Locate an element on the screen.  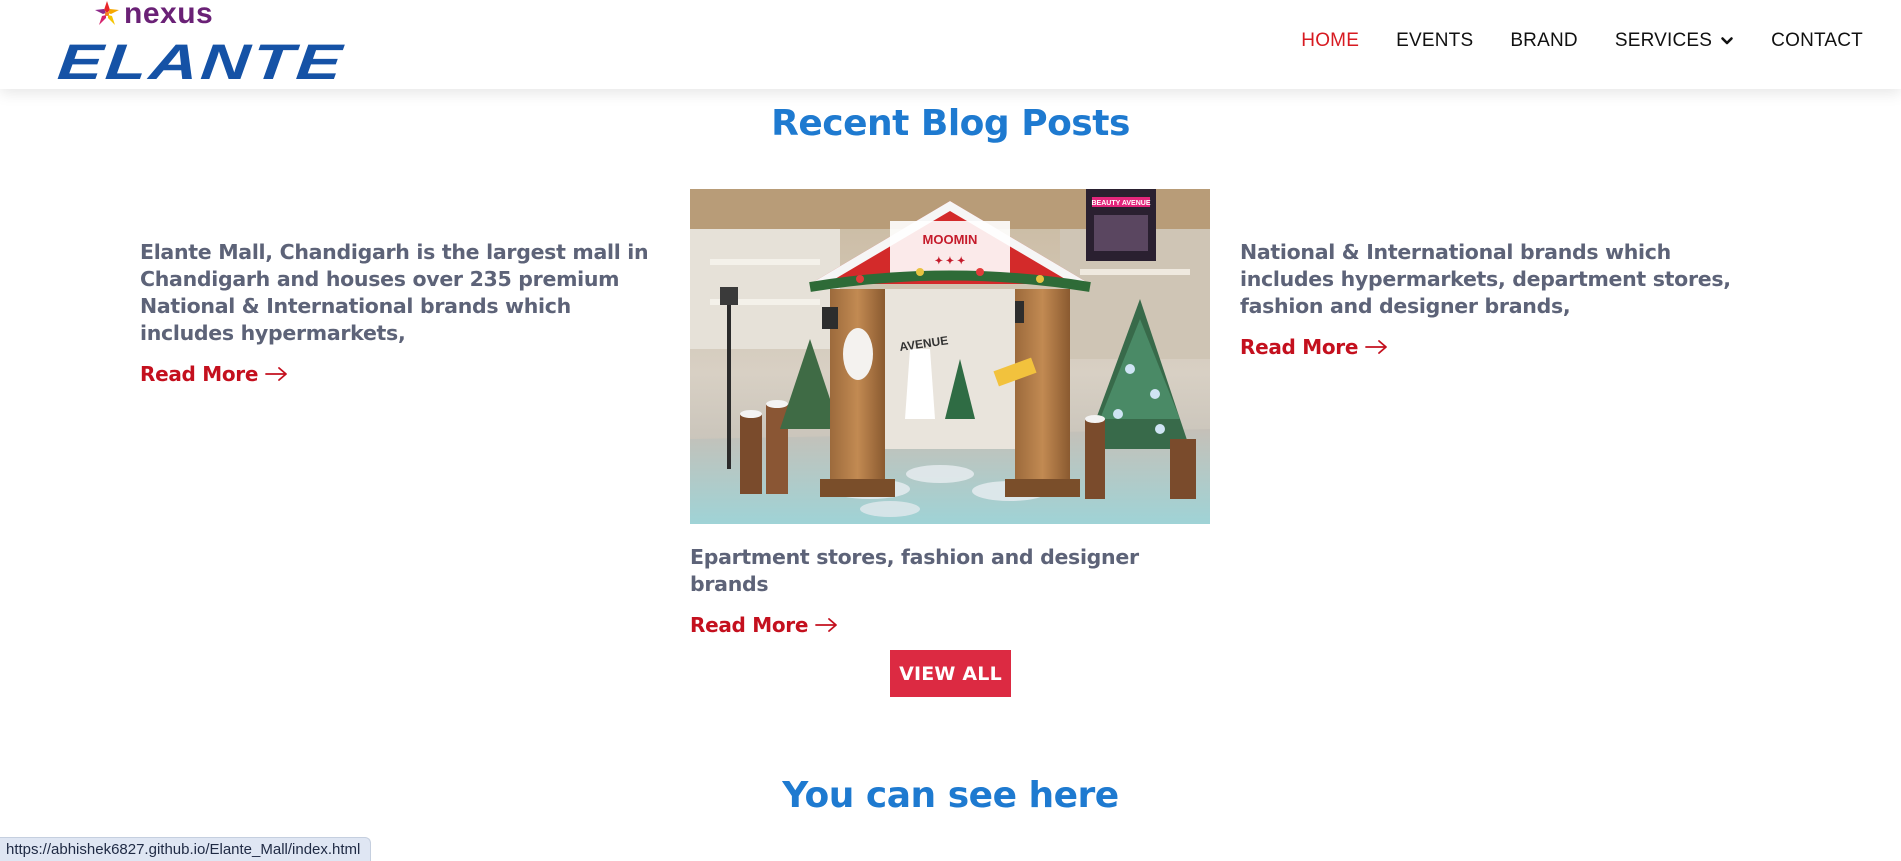
site-logo: nexus ELANTE is located at coordinates (200, 45).